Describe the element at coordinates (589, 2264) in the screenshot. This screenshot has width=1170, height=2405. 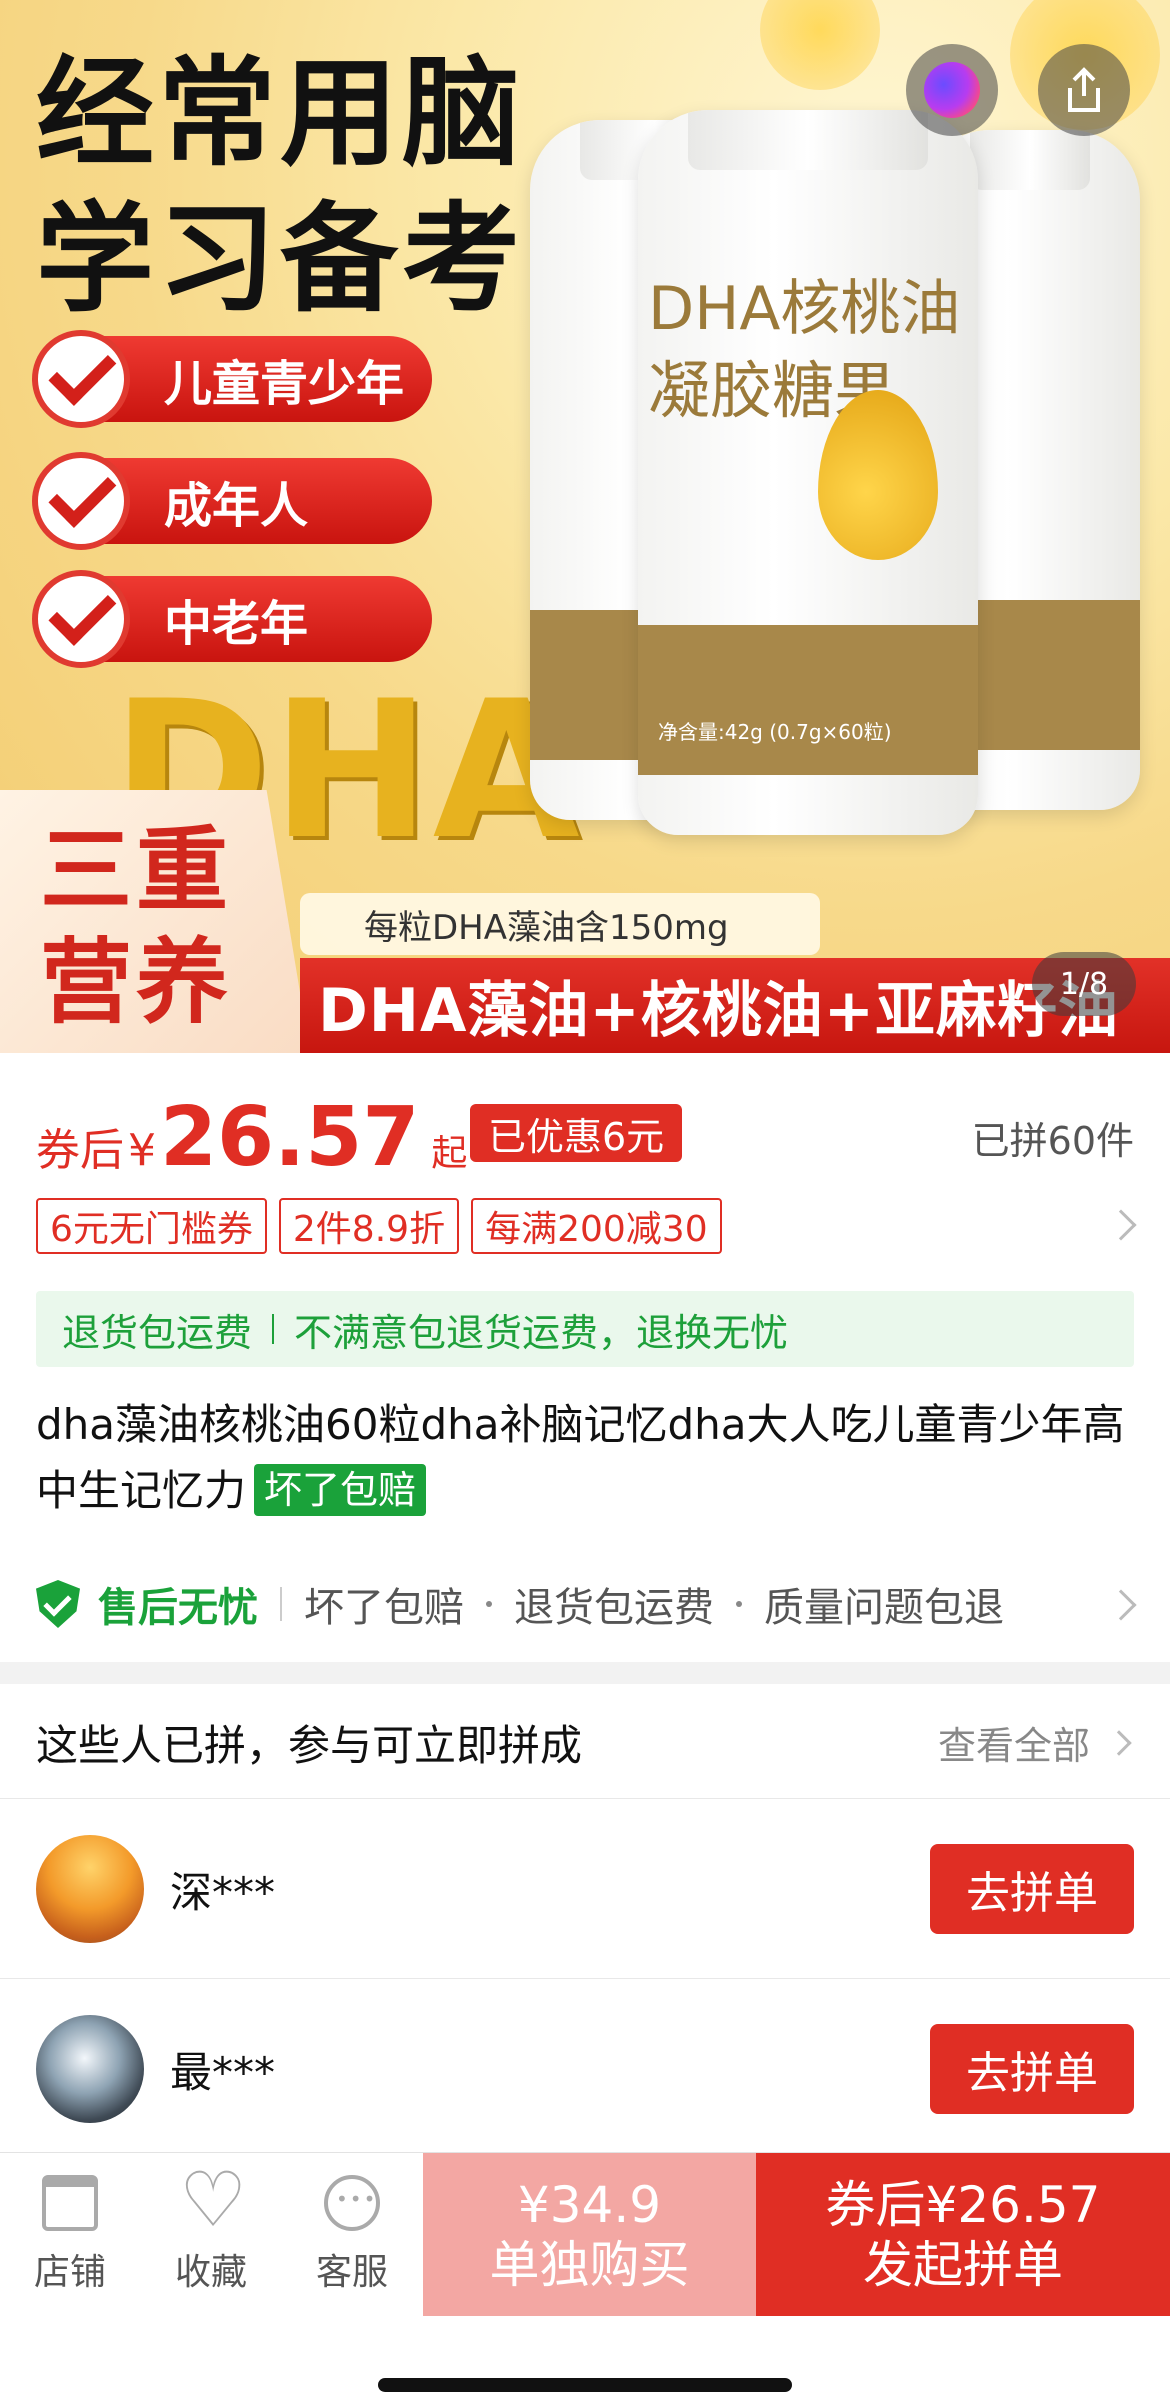
I see `solo-label: 单独购买` at that location.